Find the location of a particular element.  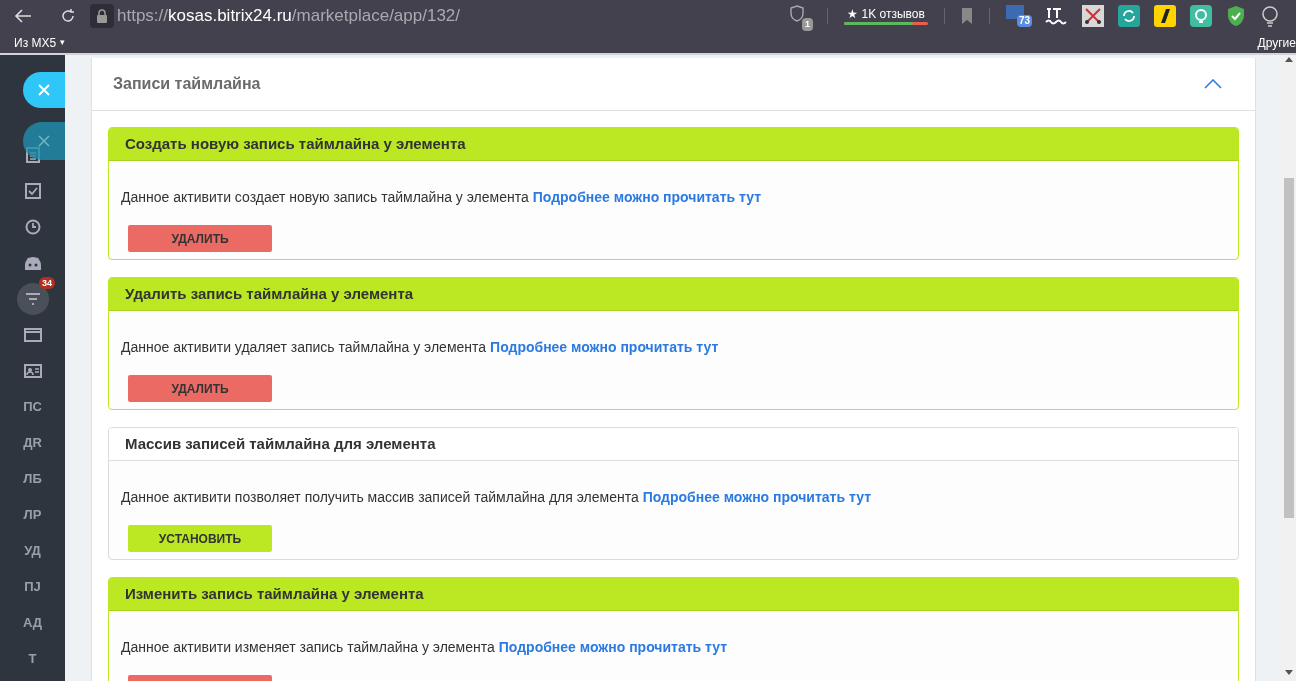

chevron-up-icon is located at coordinates (1213, 84).